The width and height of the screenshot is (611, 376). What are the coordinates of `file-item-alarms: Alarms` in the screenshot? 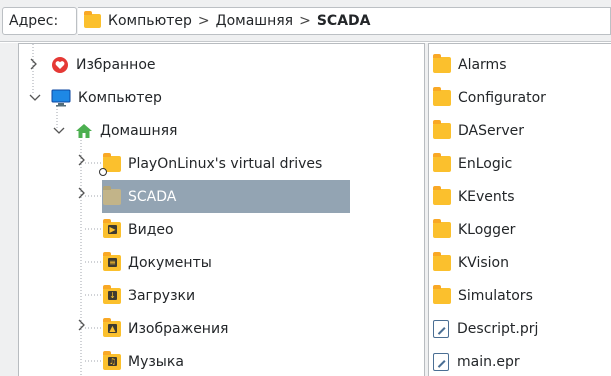 It's located at (470, 64).